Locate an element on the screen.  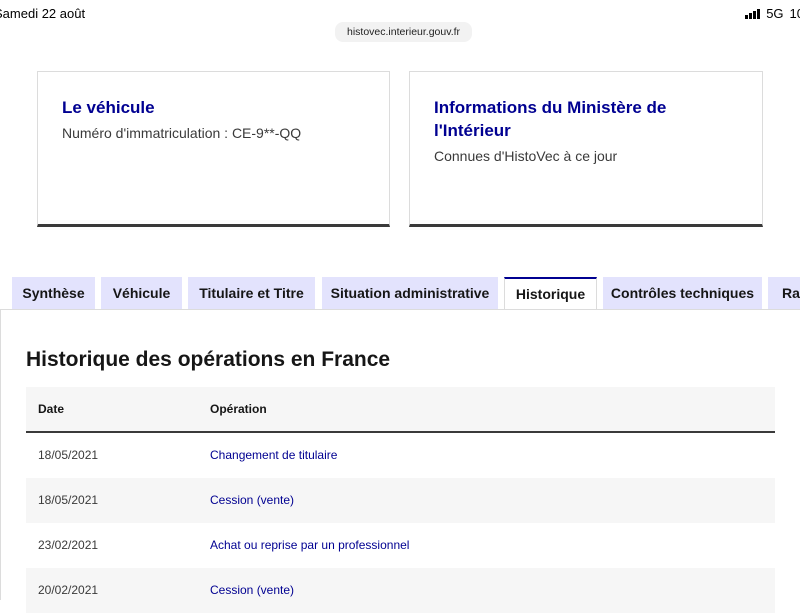
row-operation-link: Achat ou reprise par un professionnel is located at coordinates (309, 545).